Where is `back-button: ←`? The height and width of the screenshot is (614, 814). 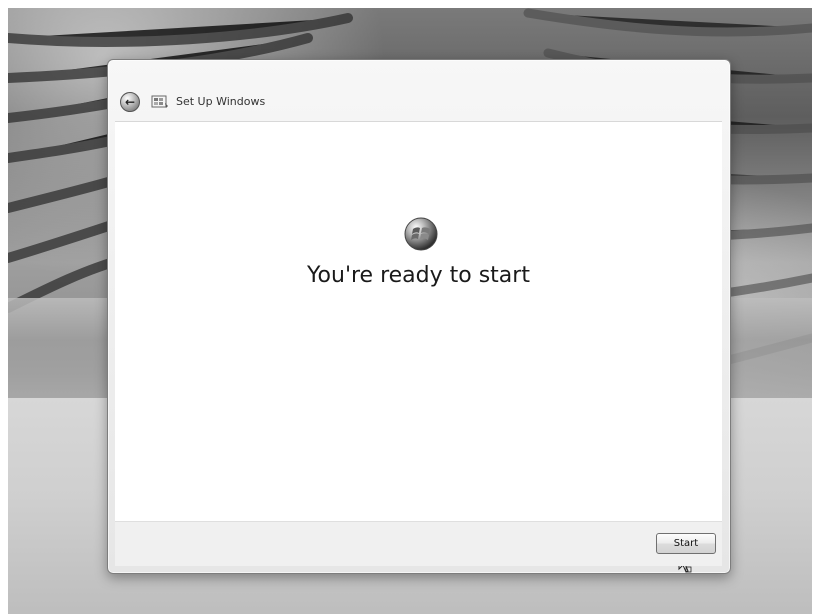
back-button: ← is located at coordinates (130, 102).